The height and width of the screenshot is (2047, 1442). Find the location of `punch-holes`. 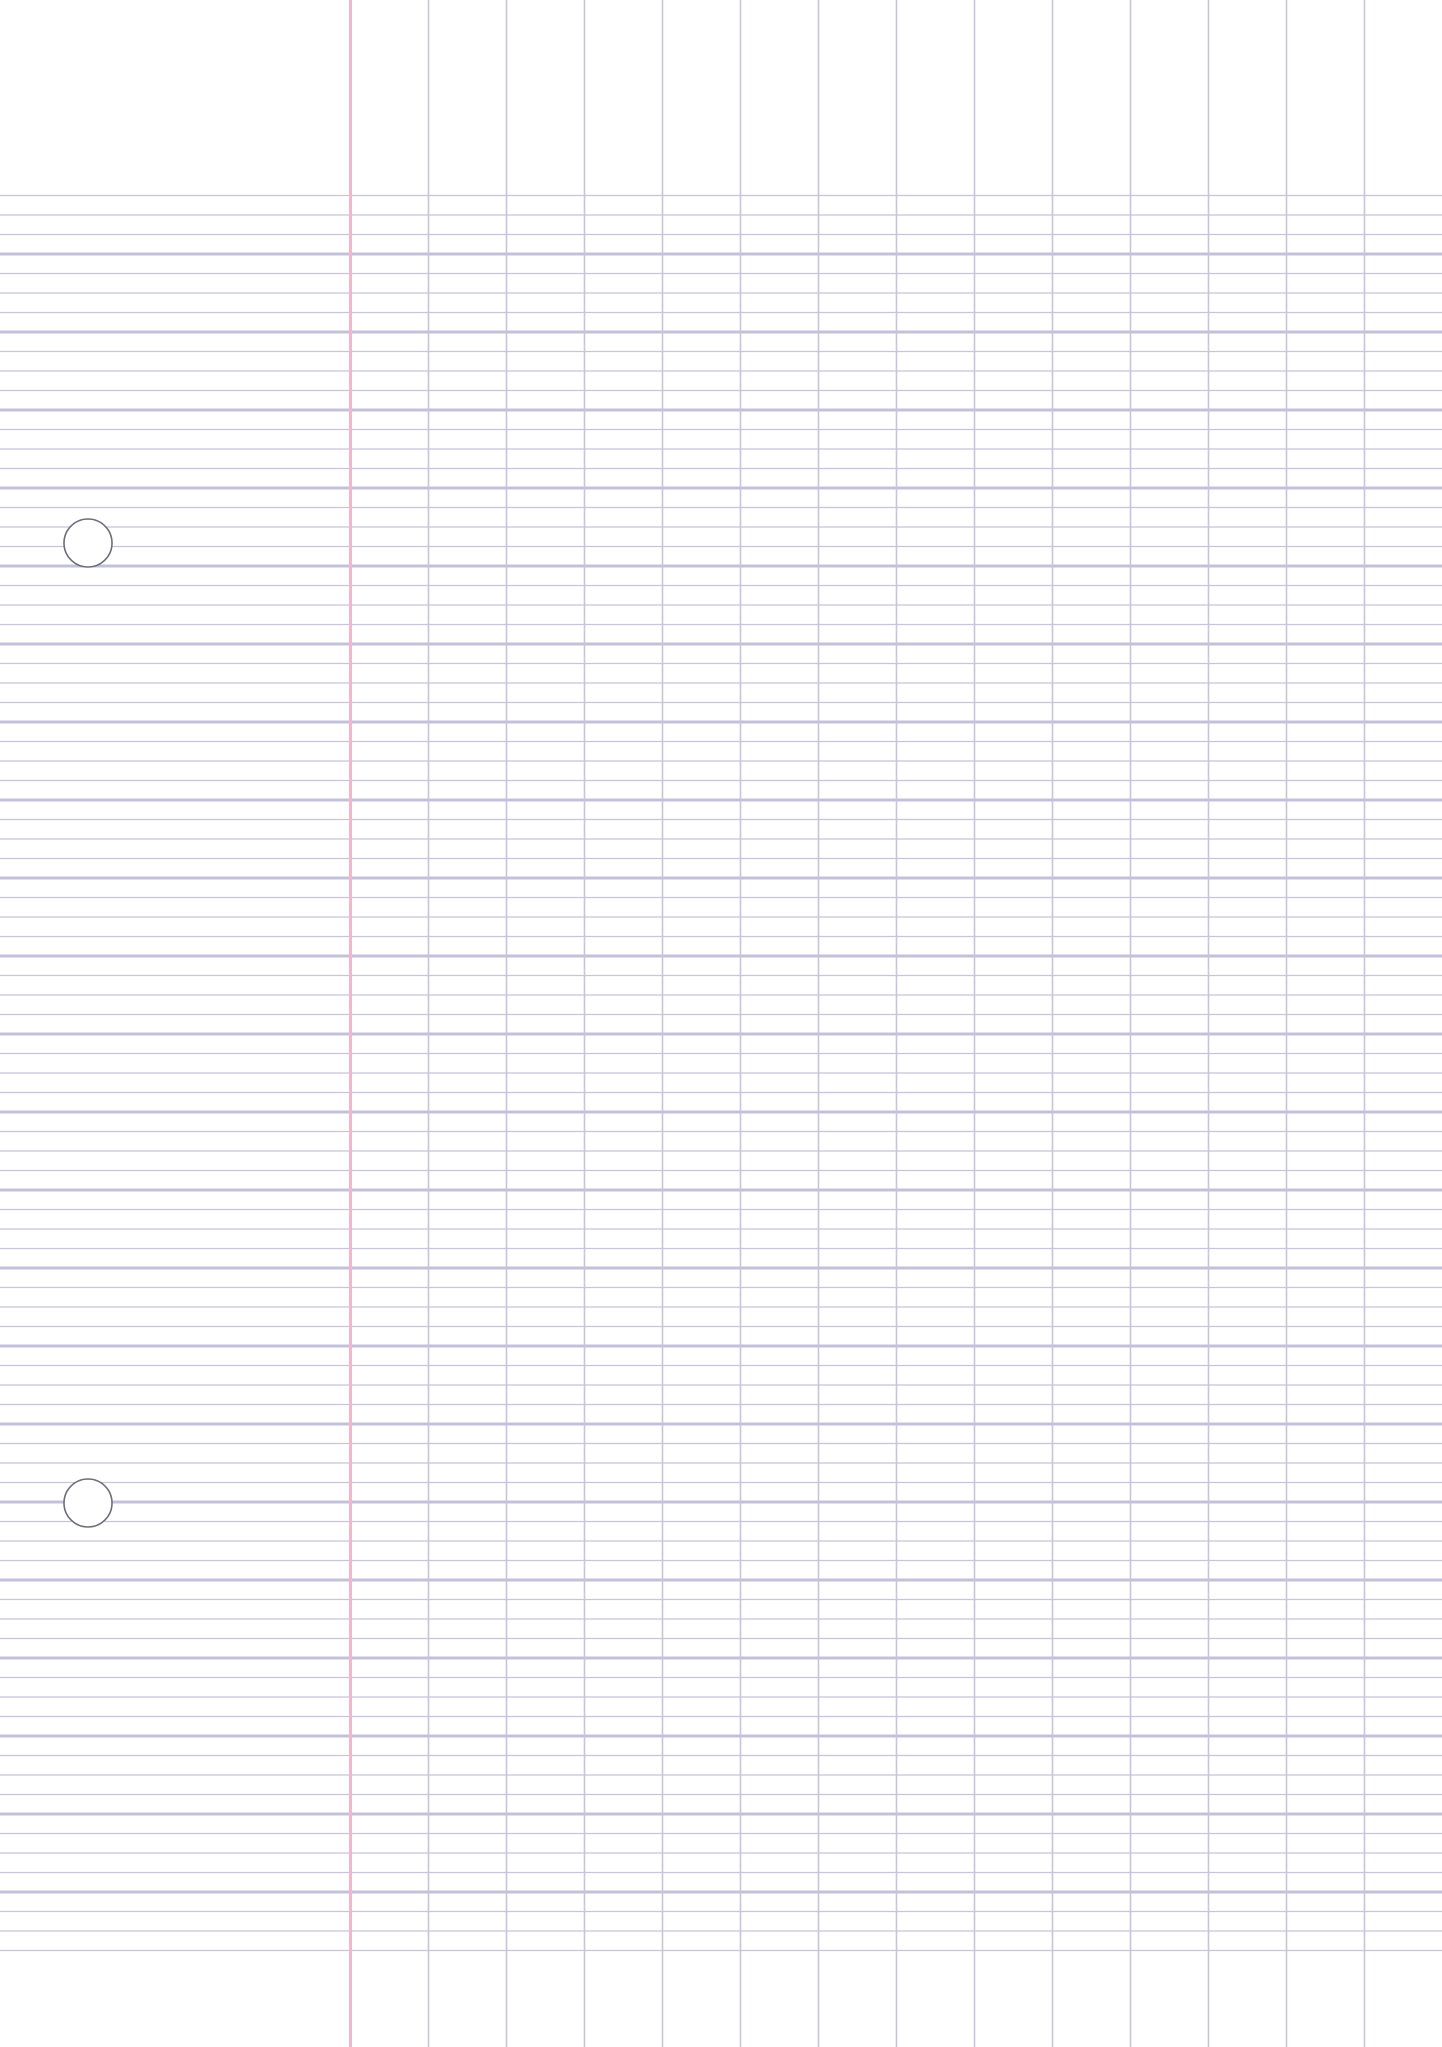

punch-holes is located at coordinates (88, 1023).